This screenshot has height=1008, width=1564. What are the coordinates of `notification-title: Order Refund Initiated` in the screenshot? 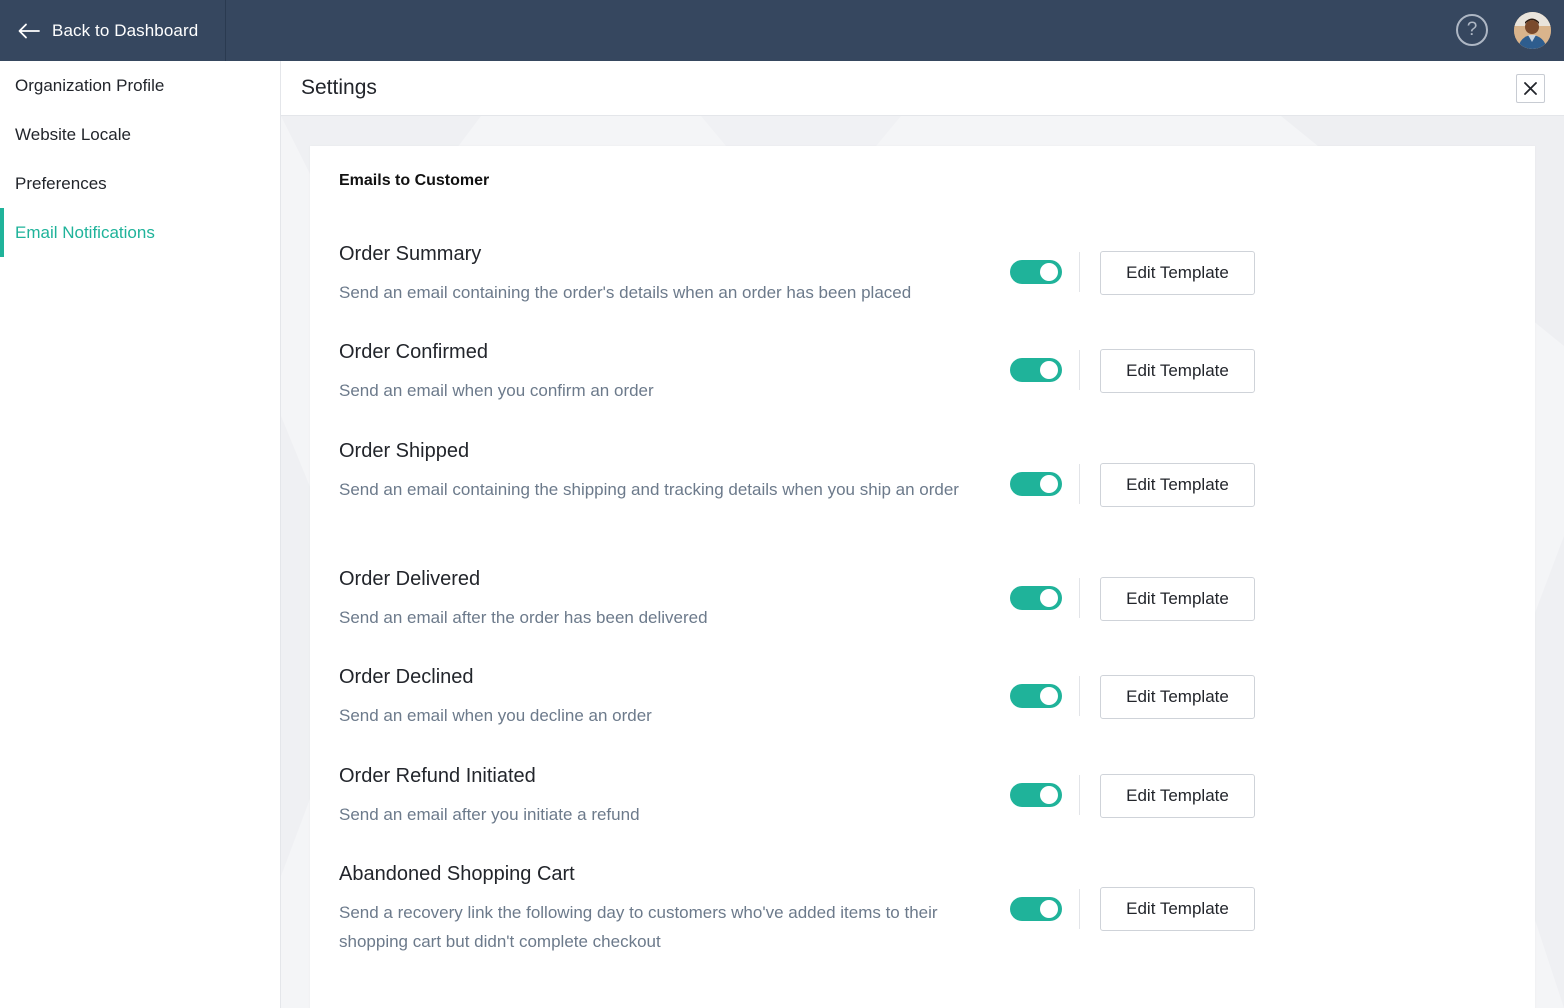 It's located at (437, 776).